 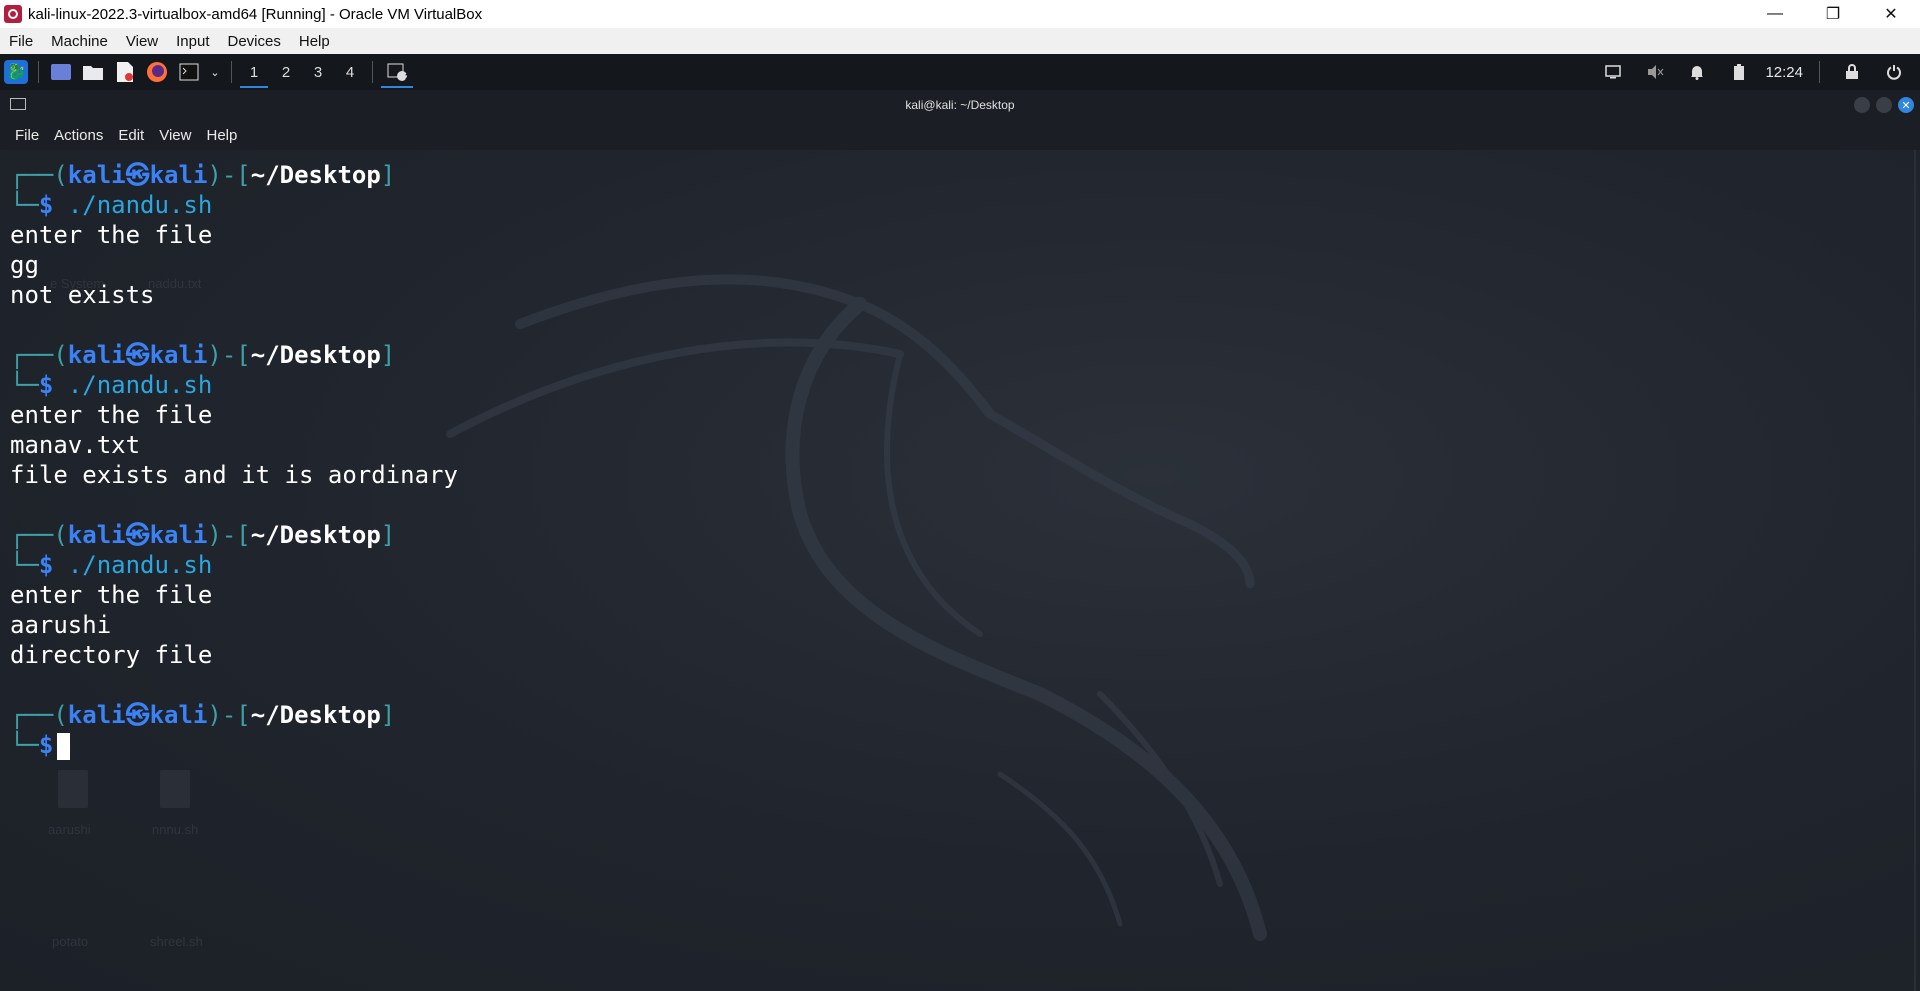 I want to click on vbox-menu-input: Input, so click(x=192, y=41).